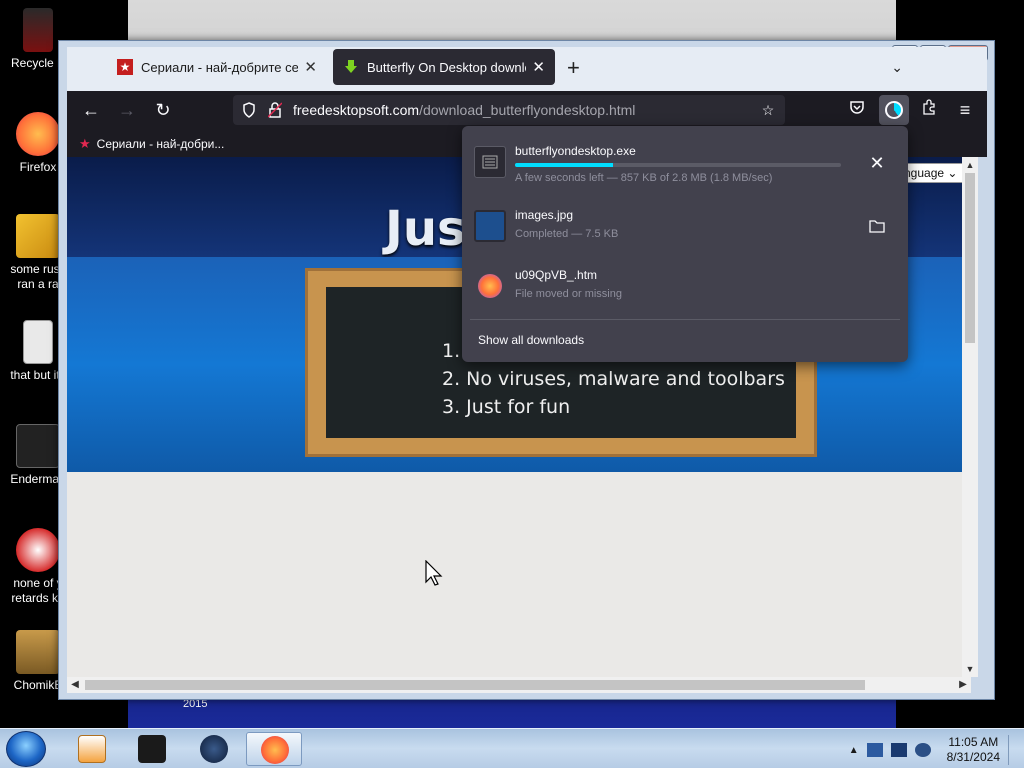  What do you see at coordinates (685, 319) in the screenshot?
I see `divider` at bounding box center [685, 319].